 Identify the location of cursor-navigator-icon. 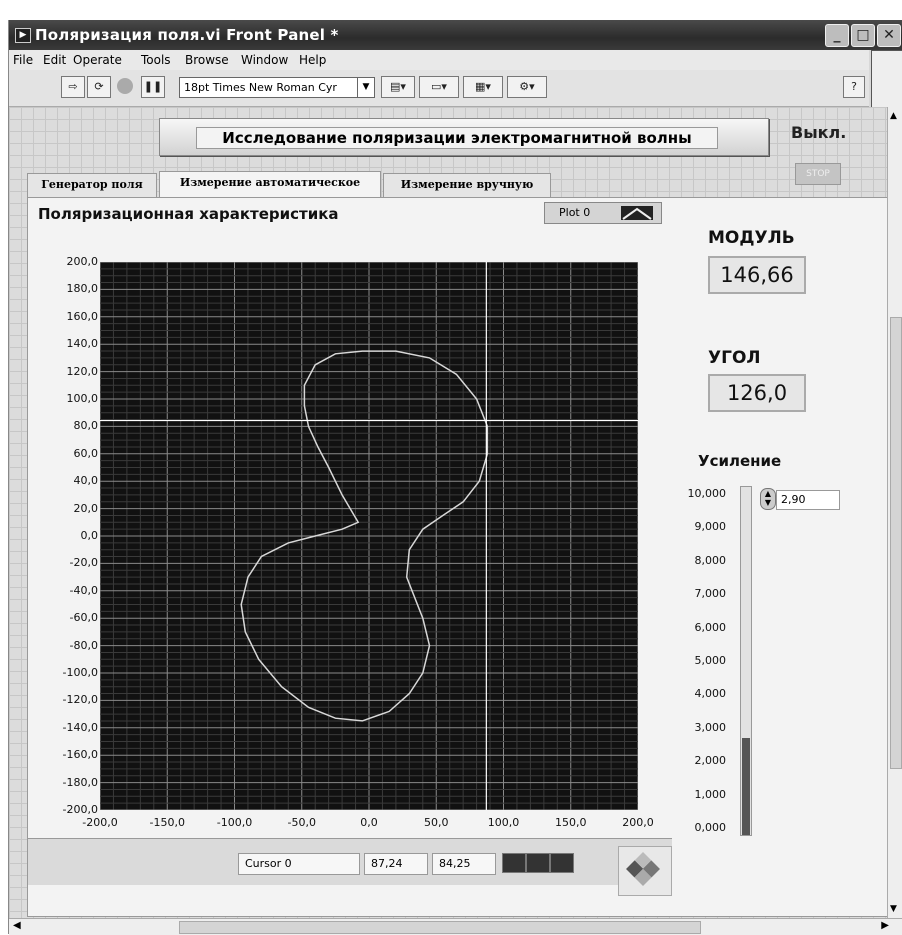
(643, 869).